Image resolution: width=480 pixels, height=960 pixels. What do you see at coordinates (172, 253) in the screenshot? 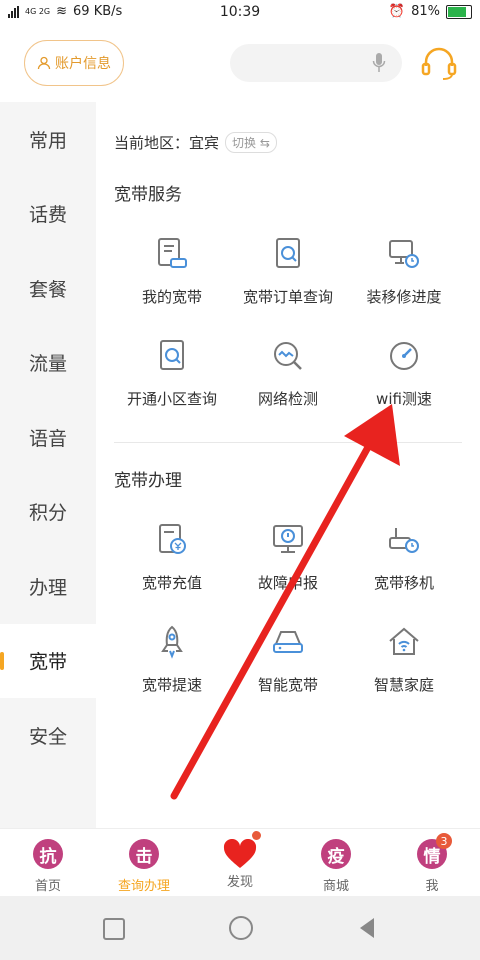
I see `doc-router-icon` at bounding box center [172, 253].